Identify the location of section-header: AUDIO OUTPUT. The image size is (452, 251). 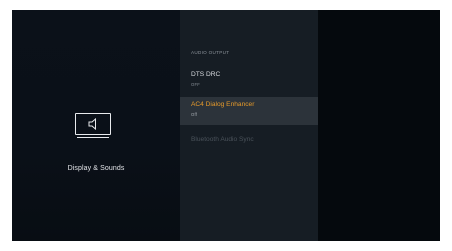
(210, 52).